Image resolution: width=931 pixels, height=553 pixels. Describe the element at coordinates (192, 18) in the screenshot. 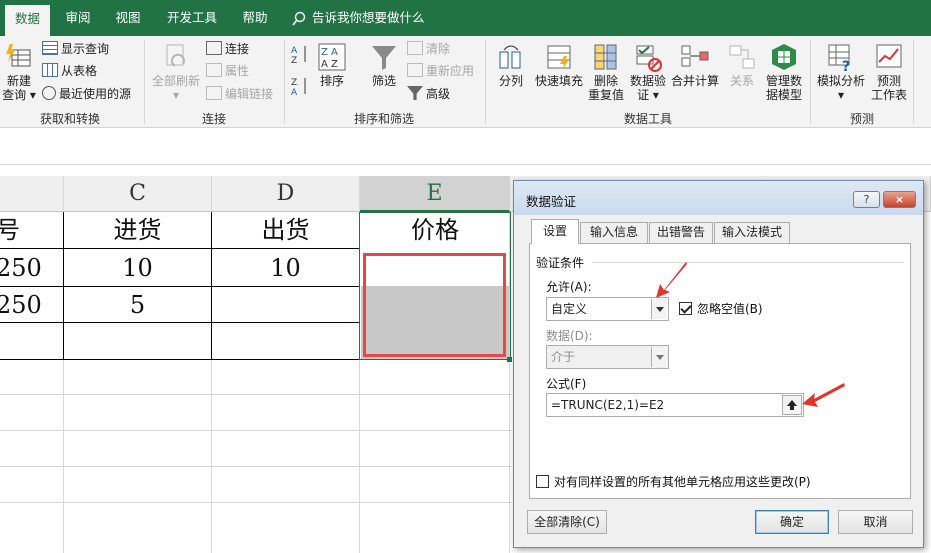

I see `tab-developer: 开发工具` at that location.